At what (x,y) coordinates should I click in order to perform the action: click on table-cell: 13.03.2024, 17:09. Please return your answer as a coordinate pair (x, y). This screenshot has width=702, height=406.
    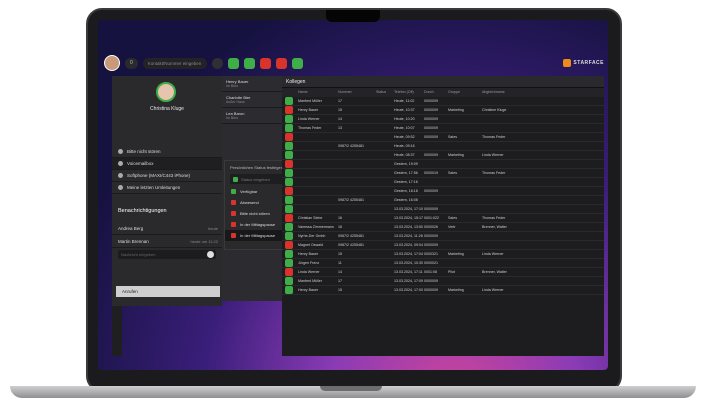
    Looking at the image, I should click on (408, 281).